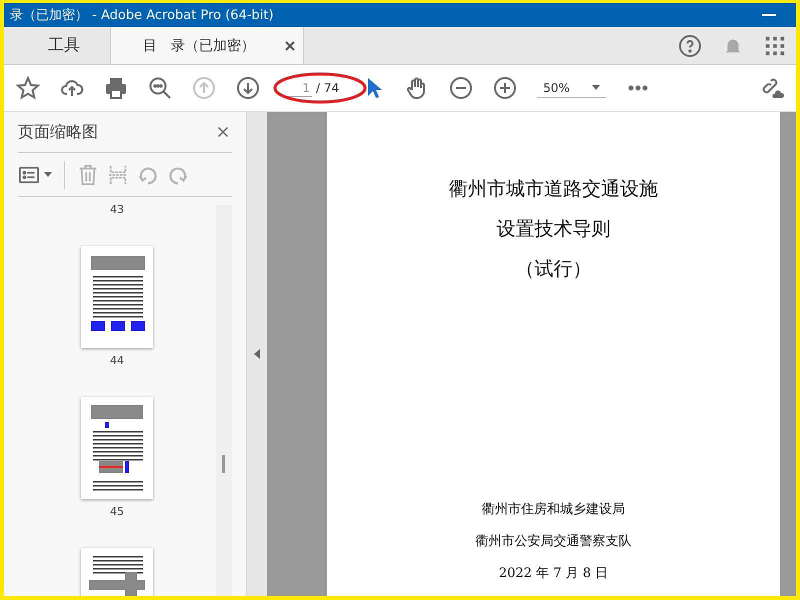 The image size is (800, 600). I want to click on page-number-label: 44, so click(117, 360).